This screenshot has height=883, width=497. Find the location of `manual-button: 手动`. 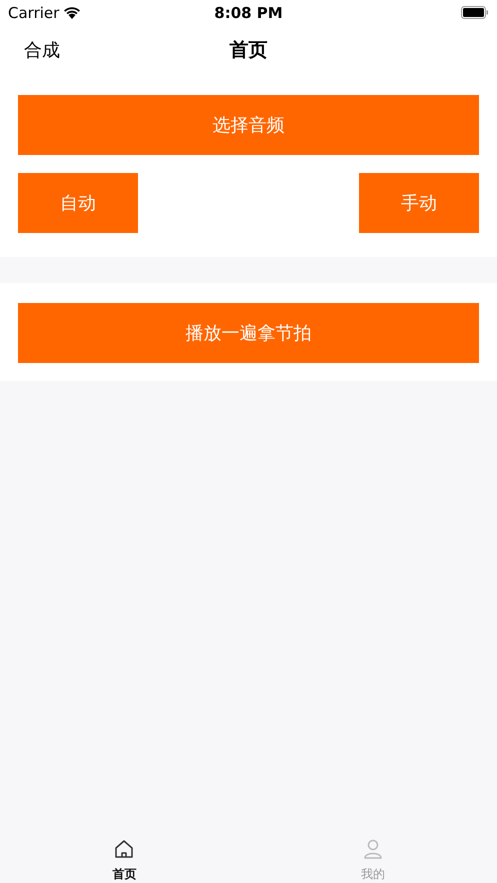

manual-button: 手动 is located at coordinates (419, 203).